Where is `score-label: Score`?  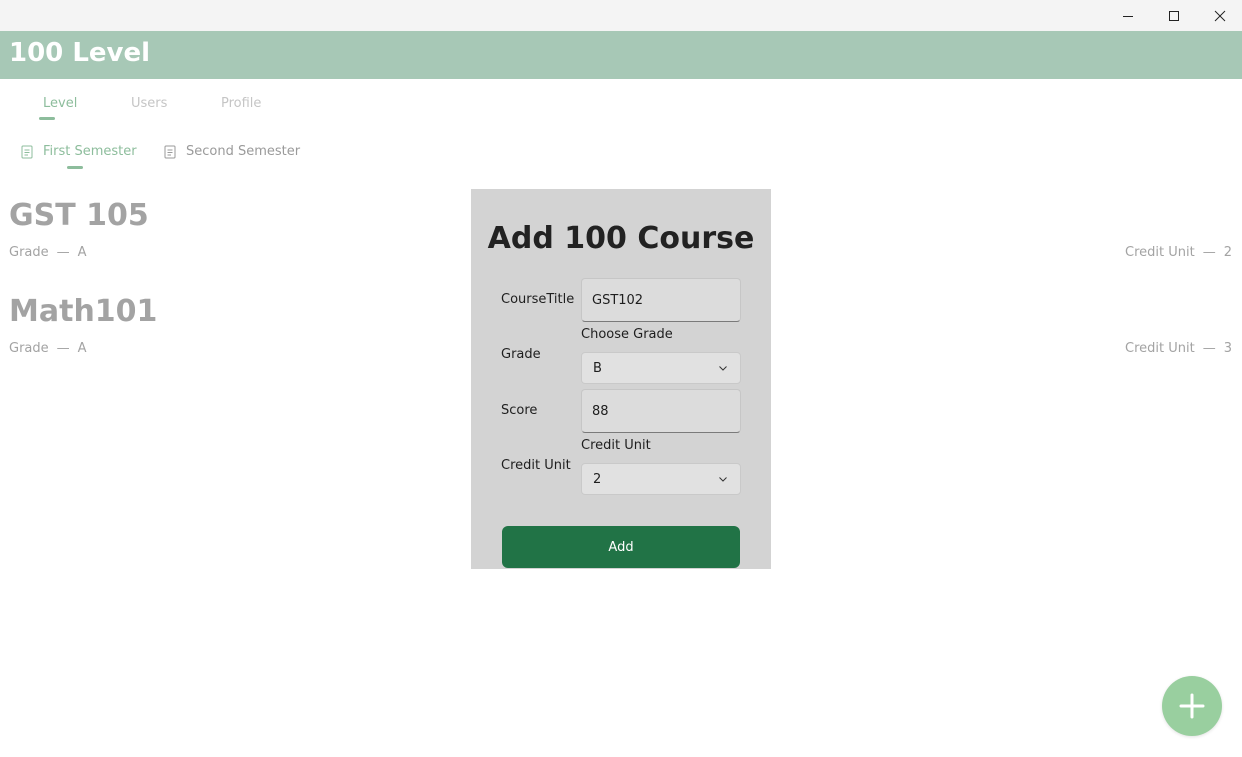
score-label: Score is located at coordinates (519, 410).